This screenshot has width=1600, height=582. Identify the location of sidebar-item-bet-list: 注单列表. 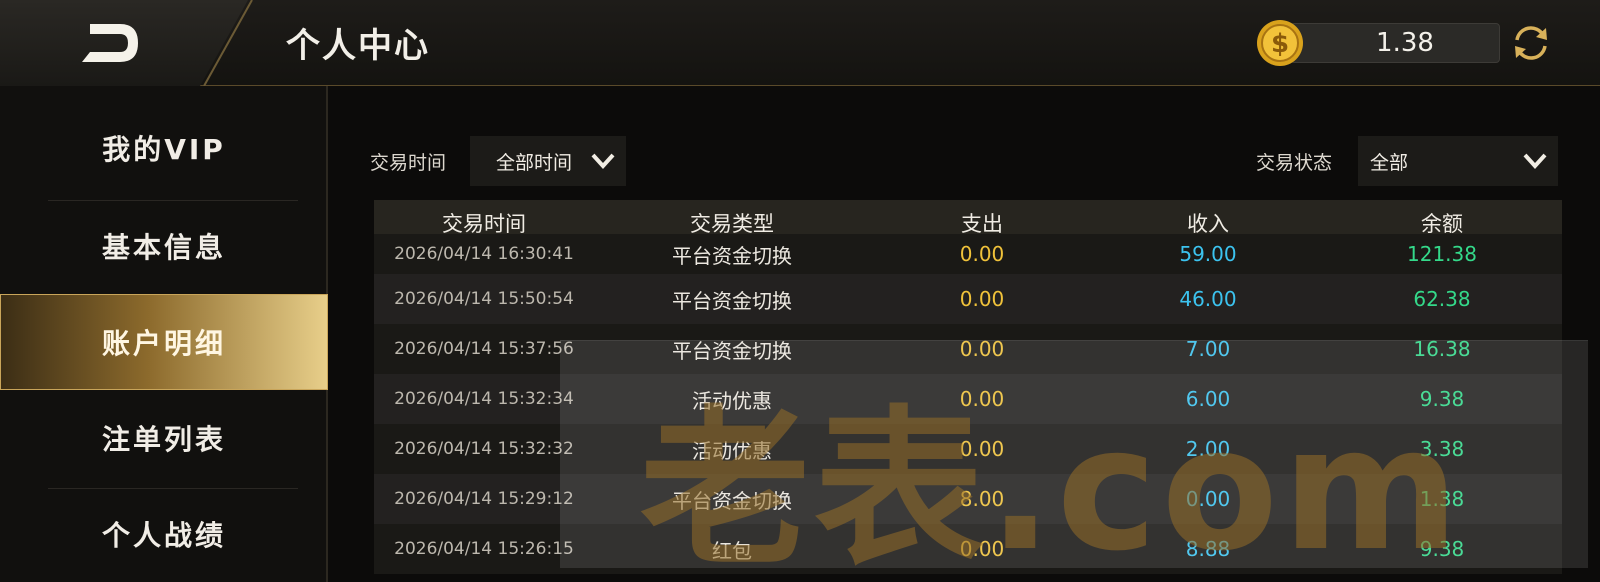
(164, 438).